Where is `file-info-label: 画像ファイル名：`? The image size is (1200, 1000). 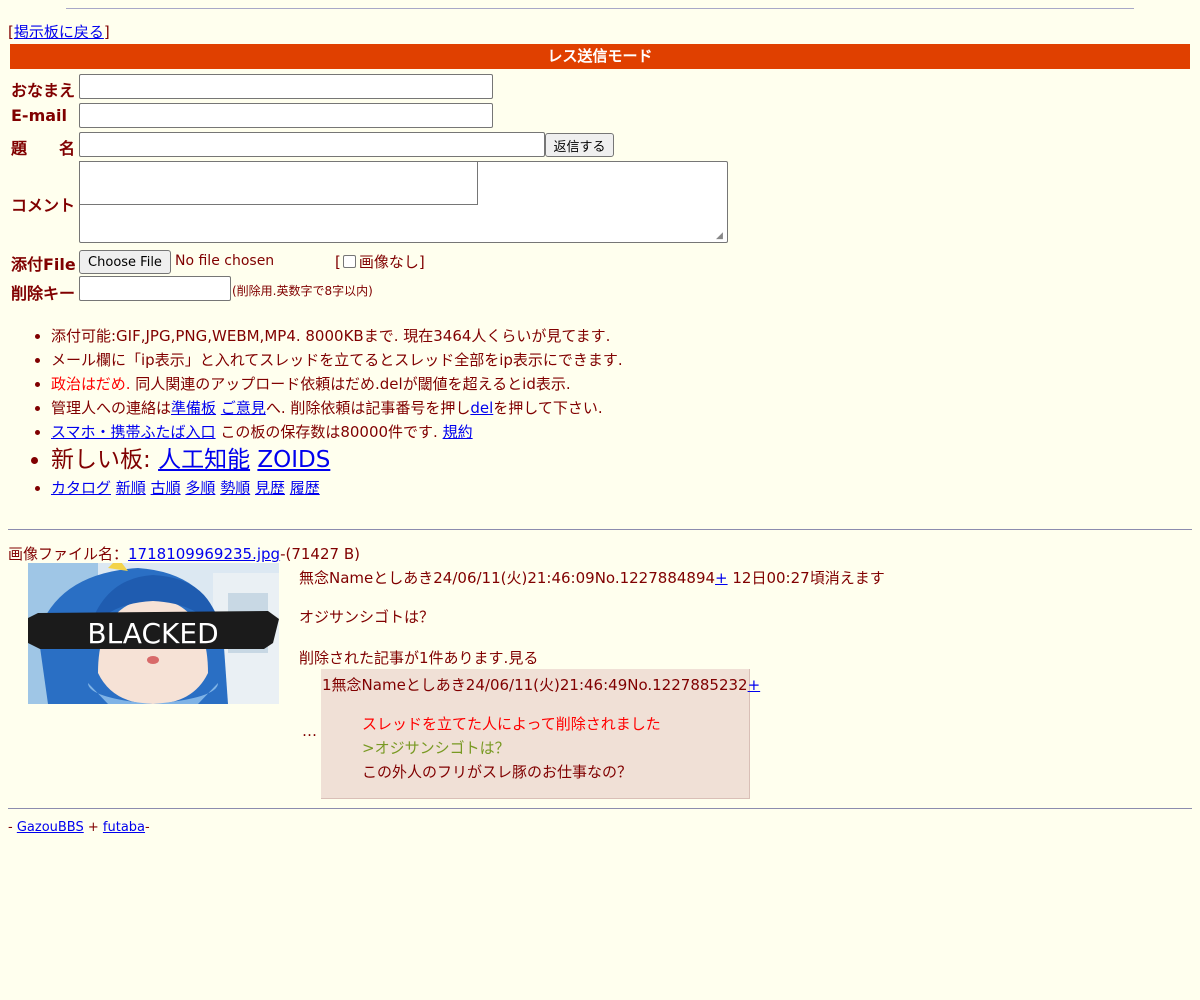 file-info-label: 画像ファイル名： is located at coordinates (68, 554).